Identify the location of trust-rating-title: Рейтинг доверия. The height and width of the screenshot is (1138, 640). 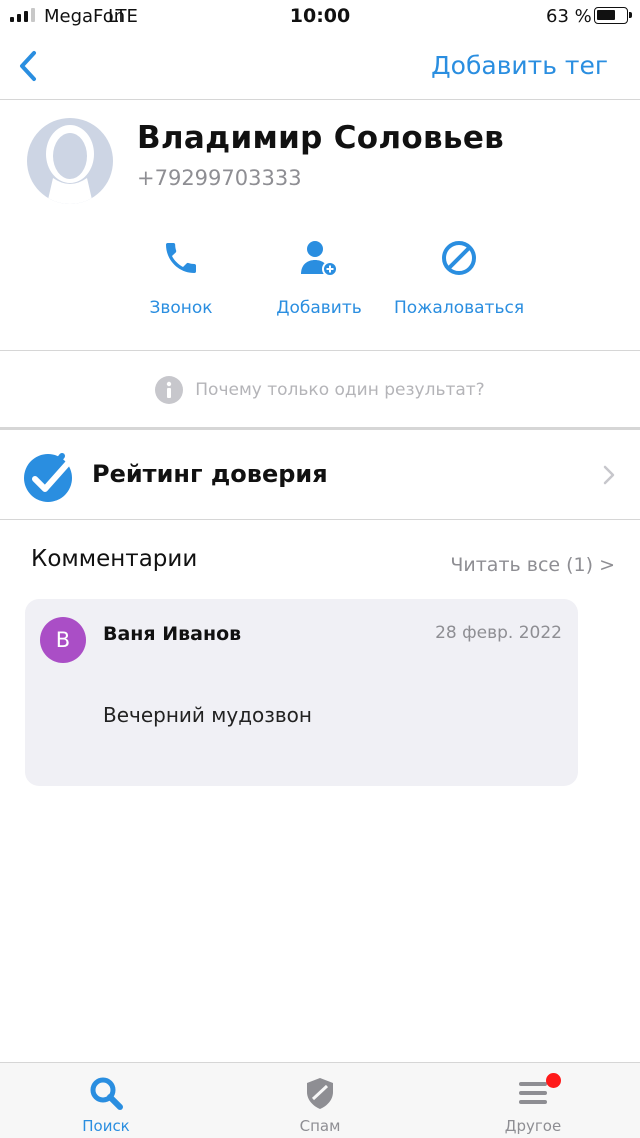
(210, 474).